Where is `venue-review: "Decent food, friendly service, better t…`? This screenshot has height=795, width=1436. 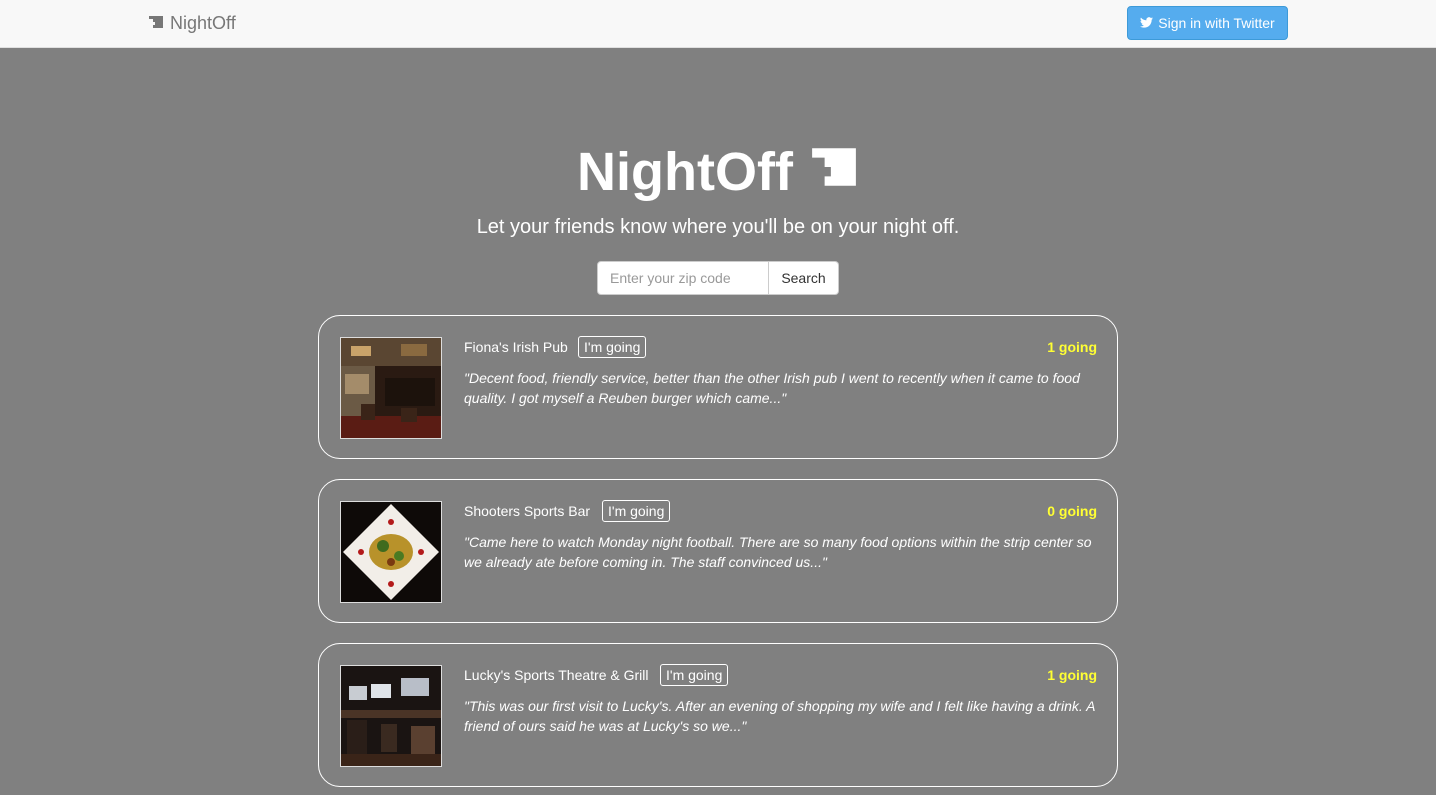 venue-review: "Decent food, friendly service, better t… is located at coordinates (772, 388).